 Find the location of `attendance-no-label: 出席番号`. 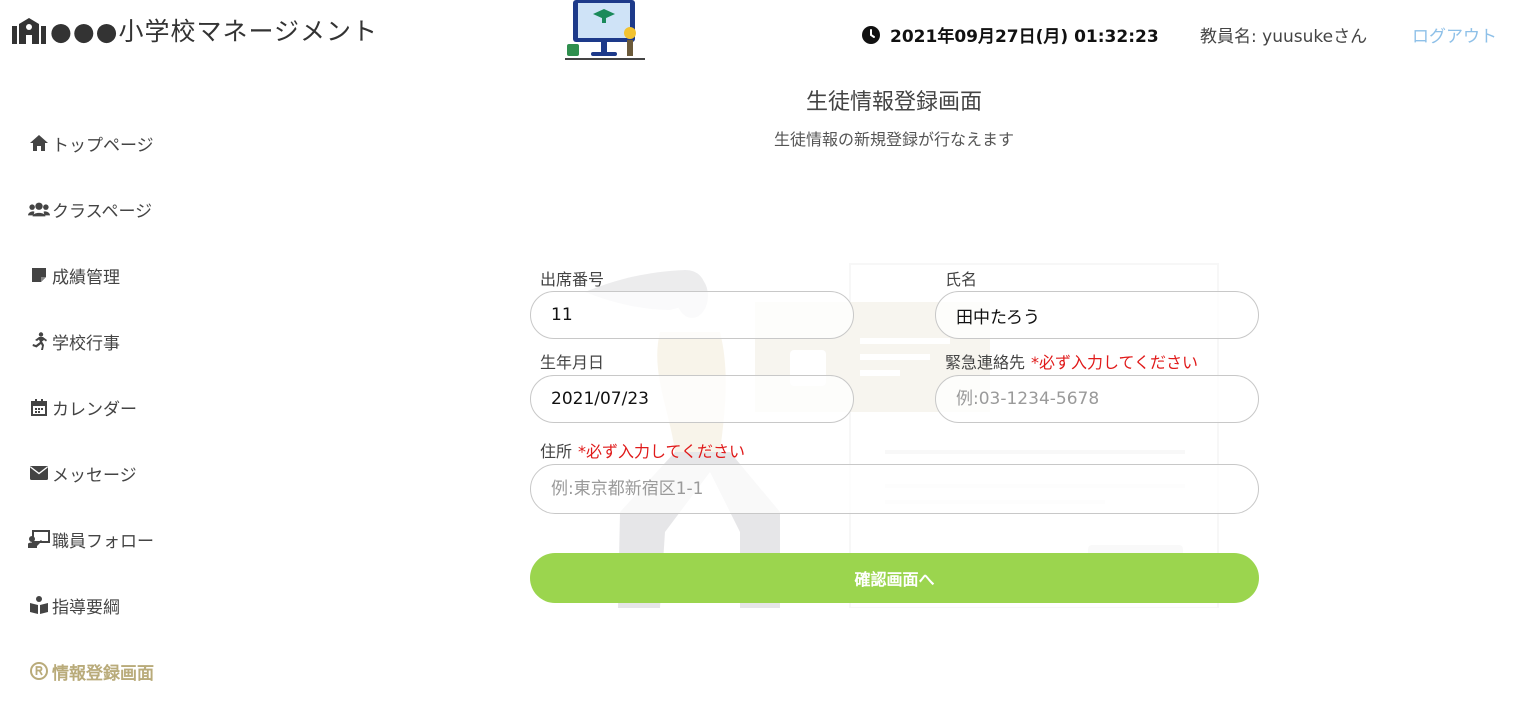

attendance-no-label: 出席番号 is located at coordinates (572, 278).